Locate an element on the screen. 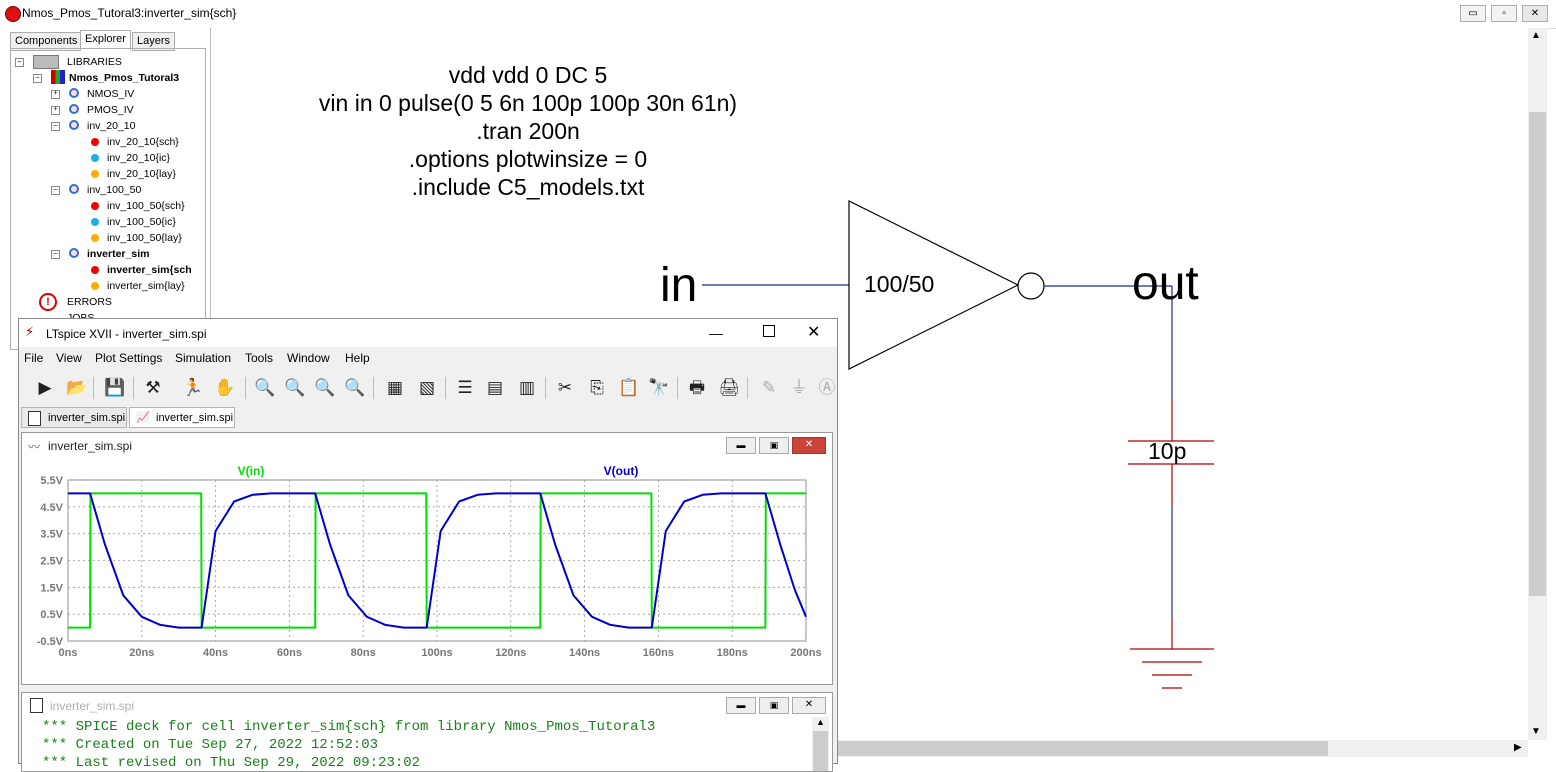 The width and height of the screenshot is (1556, 772). app-logo-icon is located at coordinates (13, 14).